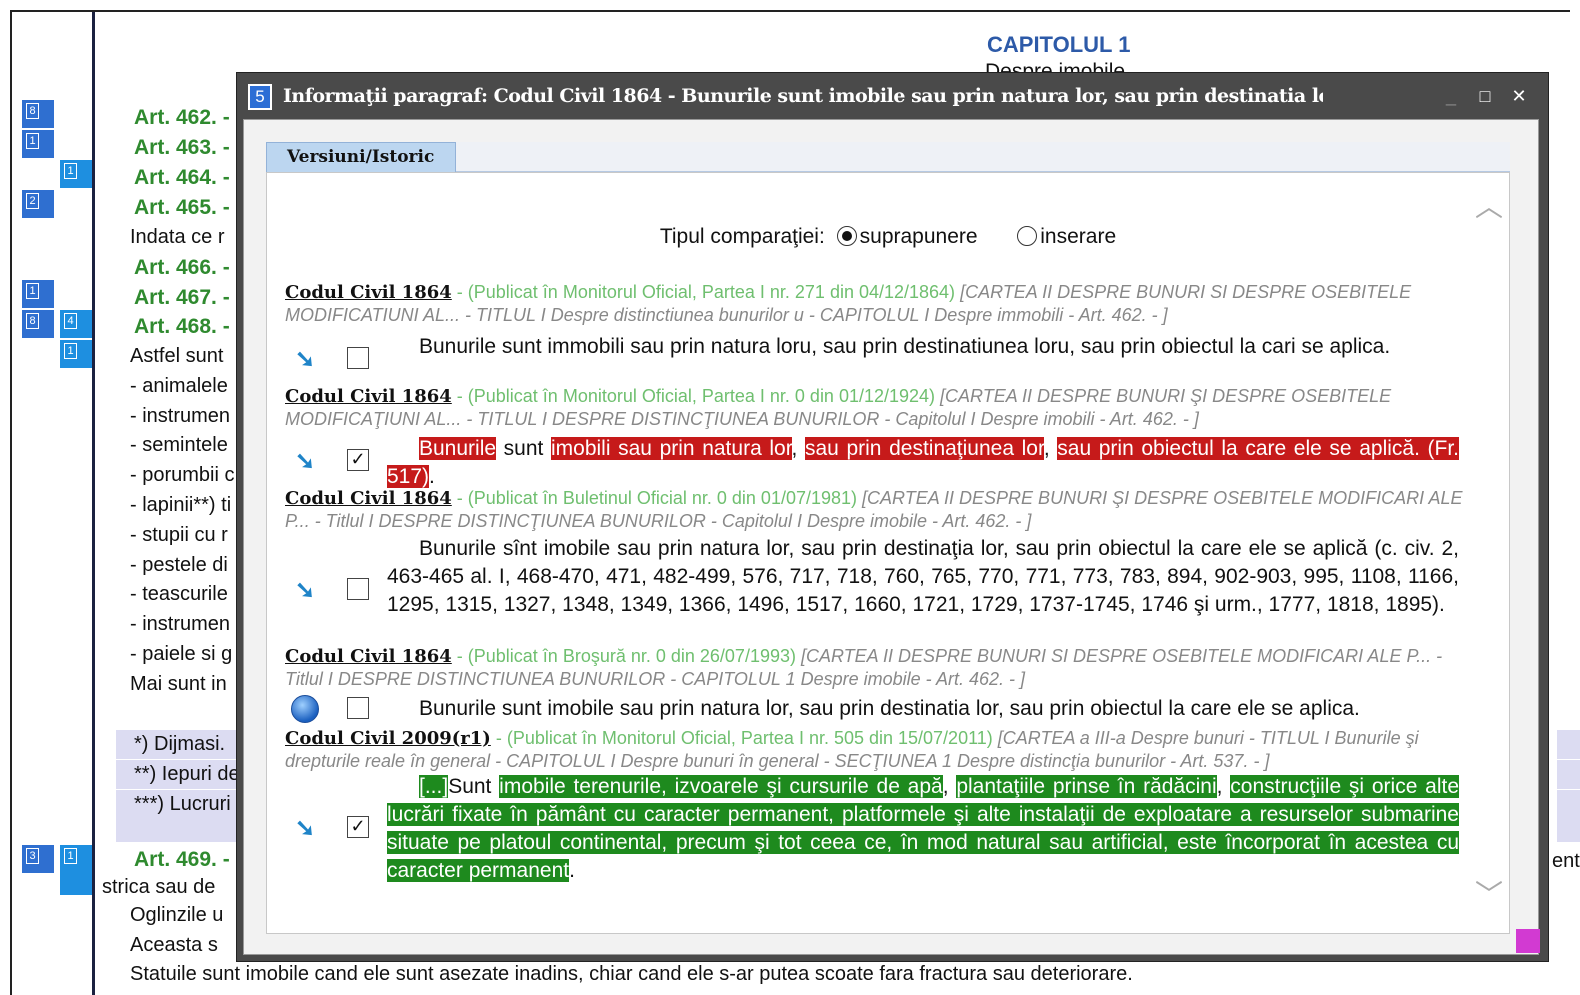  Describe the element at coordinates (38, 204) in the screenshot. I see `version-marker: 2` at that location.